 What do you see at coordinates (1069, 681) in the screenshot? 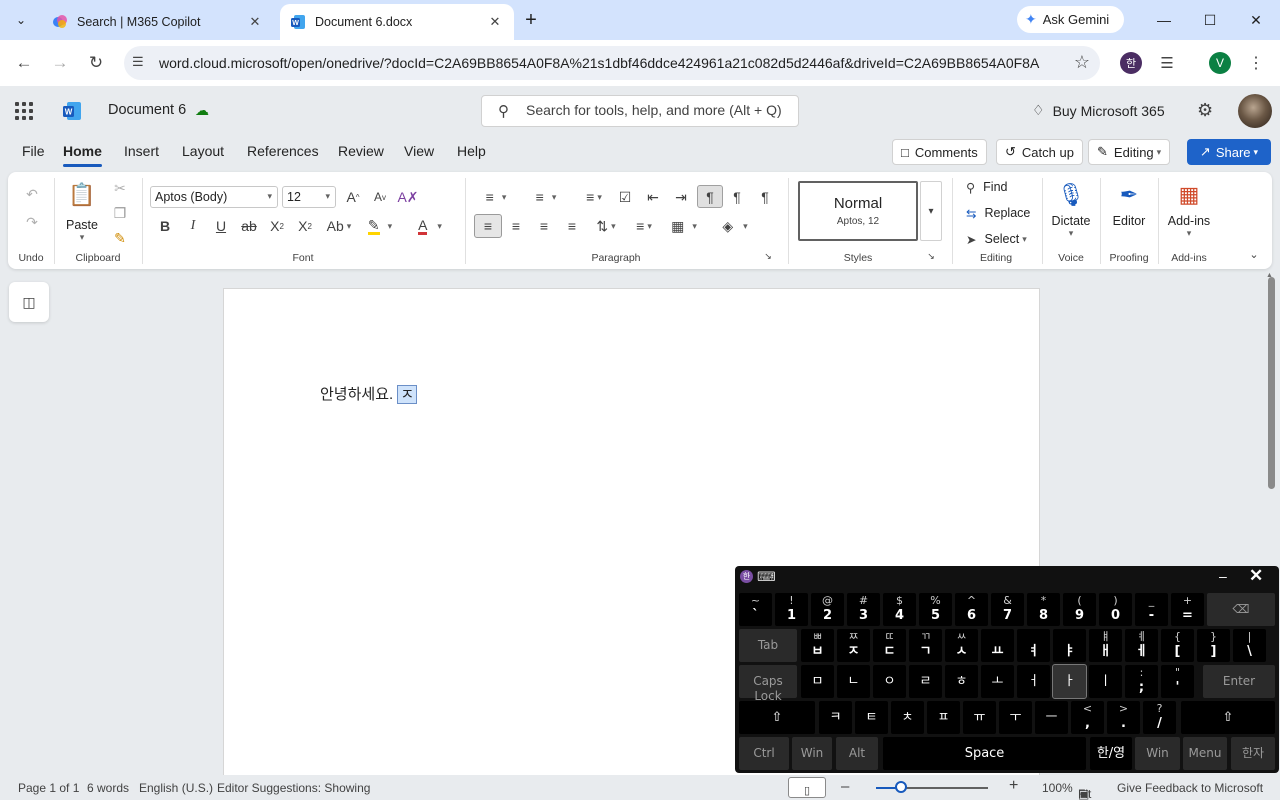
I see `keyboard-key: ㅏ` at bounding box center [1069, 681].